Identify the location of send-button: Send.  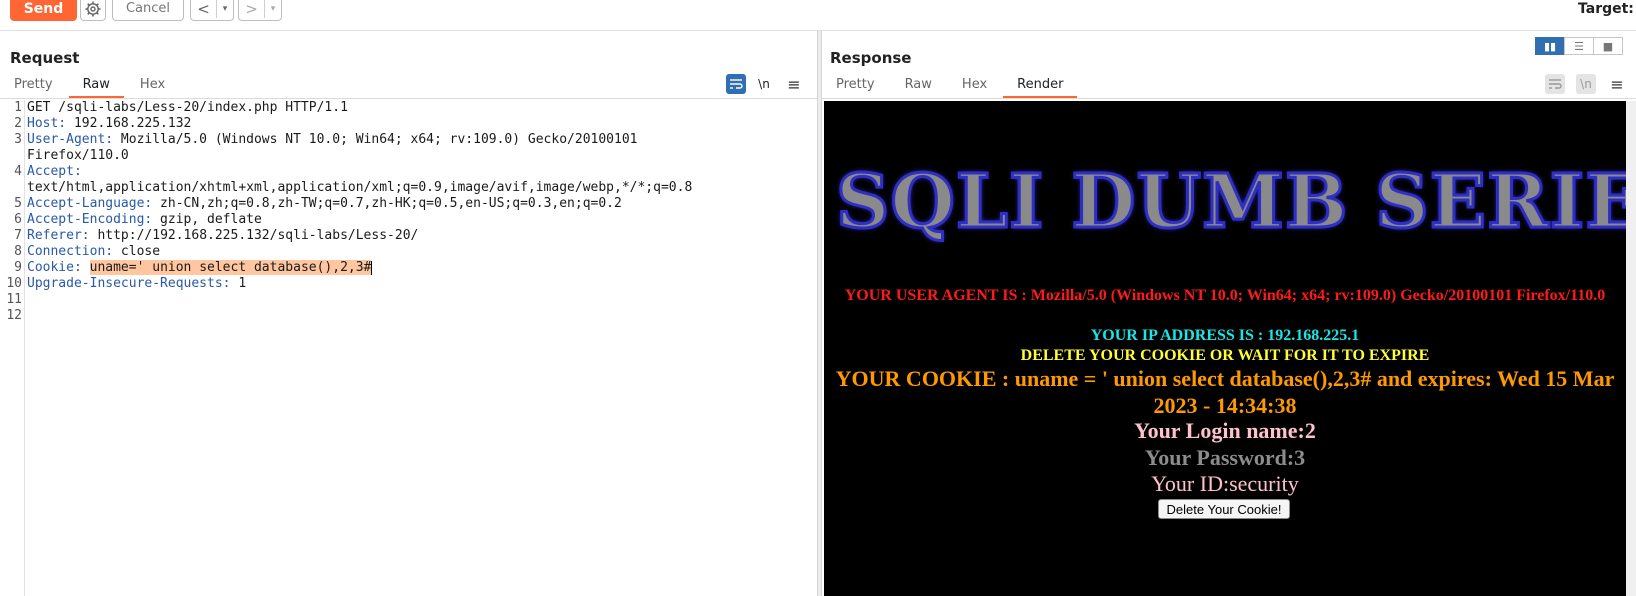
(43, 10).